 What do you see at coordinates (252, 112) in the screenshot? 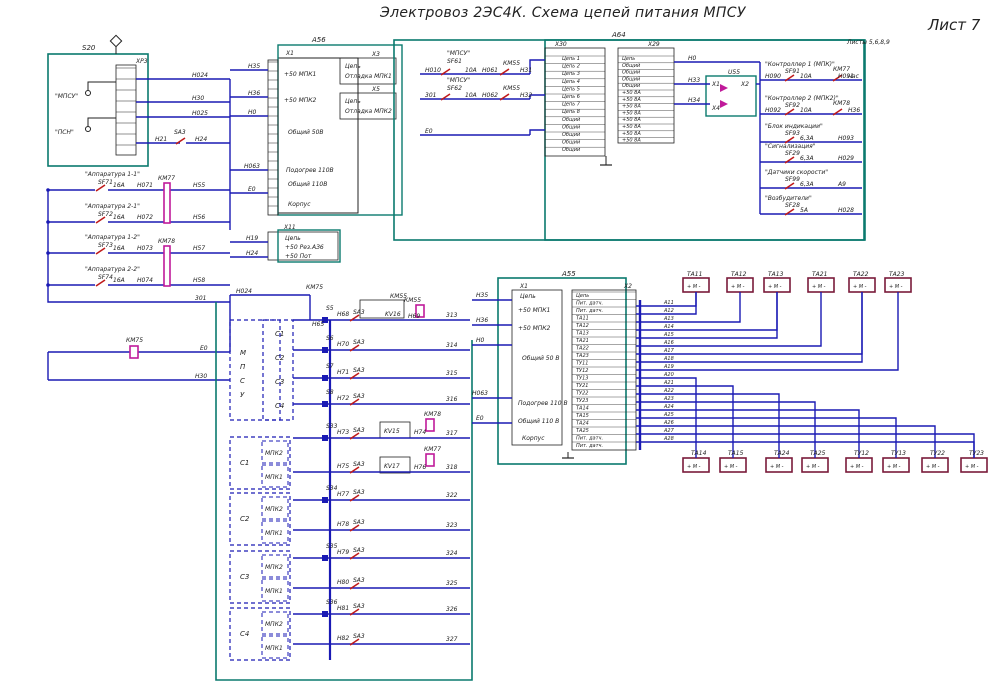
I see `wire-label-n0: Н0` at bounding box center [252, 112].